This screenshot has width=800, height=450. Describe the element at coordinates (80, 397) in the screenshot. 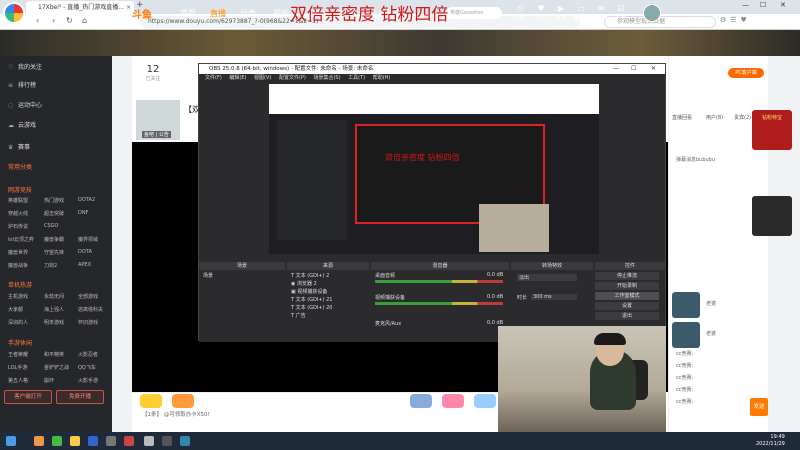

I see `free-live-button: 免费开播` at that location.